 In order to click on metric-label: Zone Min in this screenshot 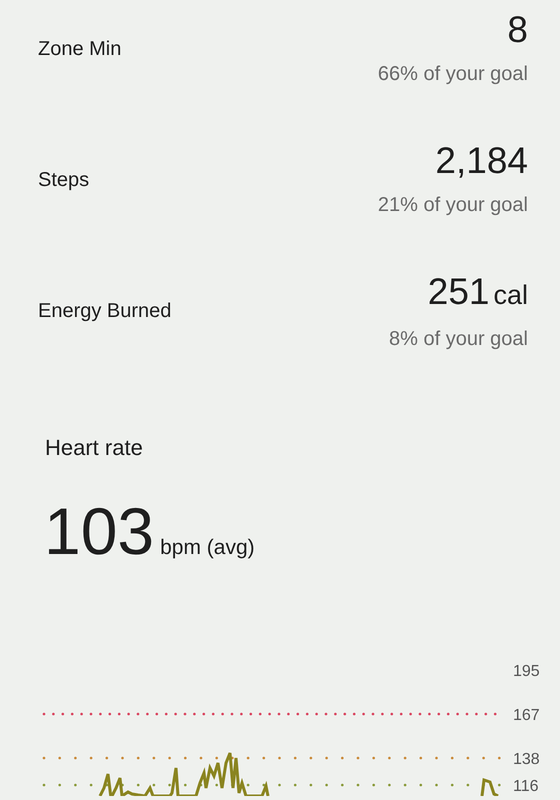, I will do `click(80, 49)`.